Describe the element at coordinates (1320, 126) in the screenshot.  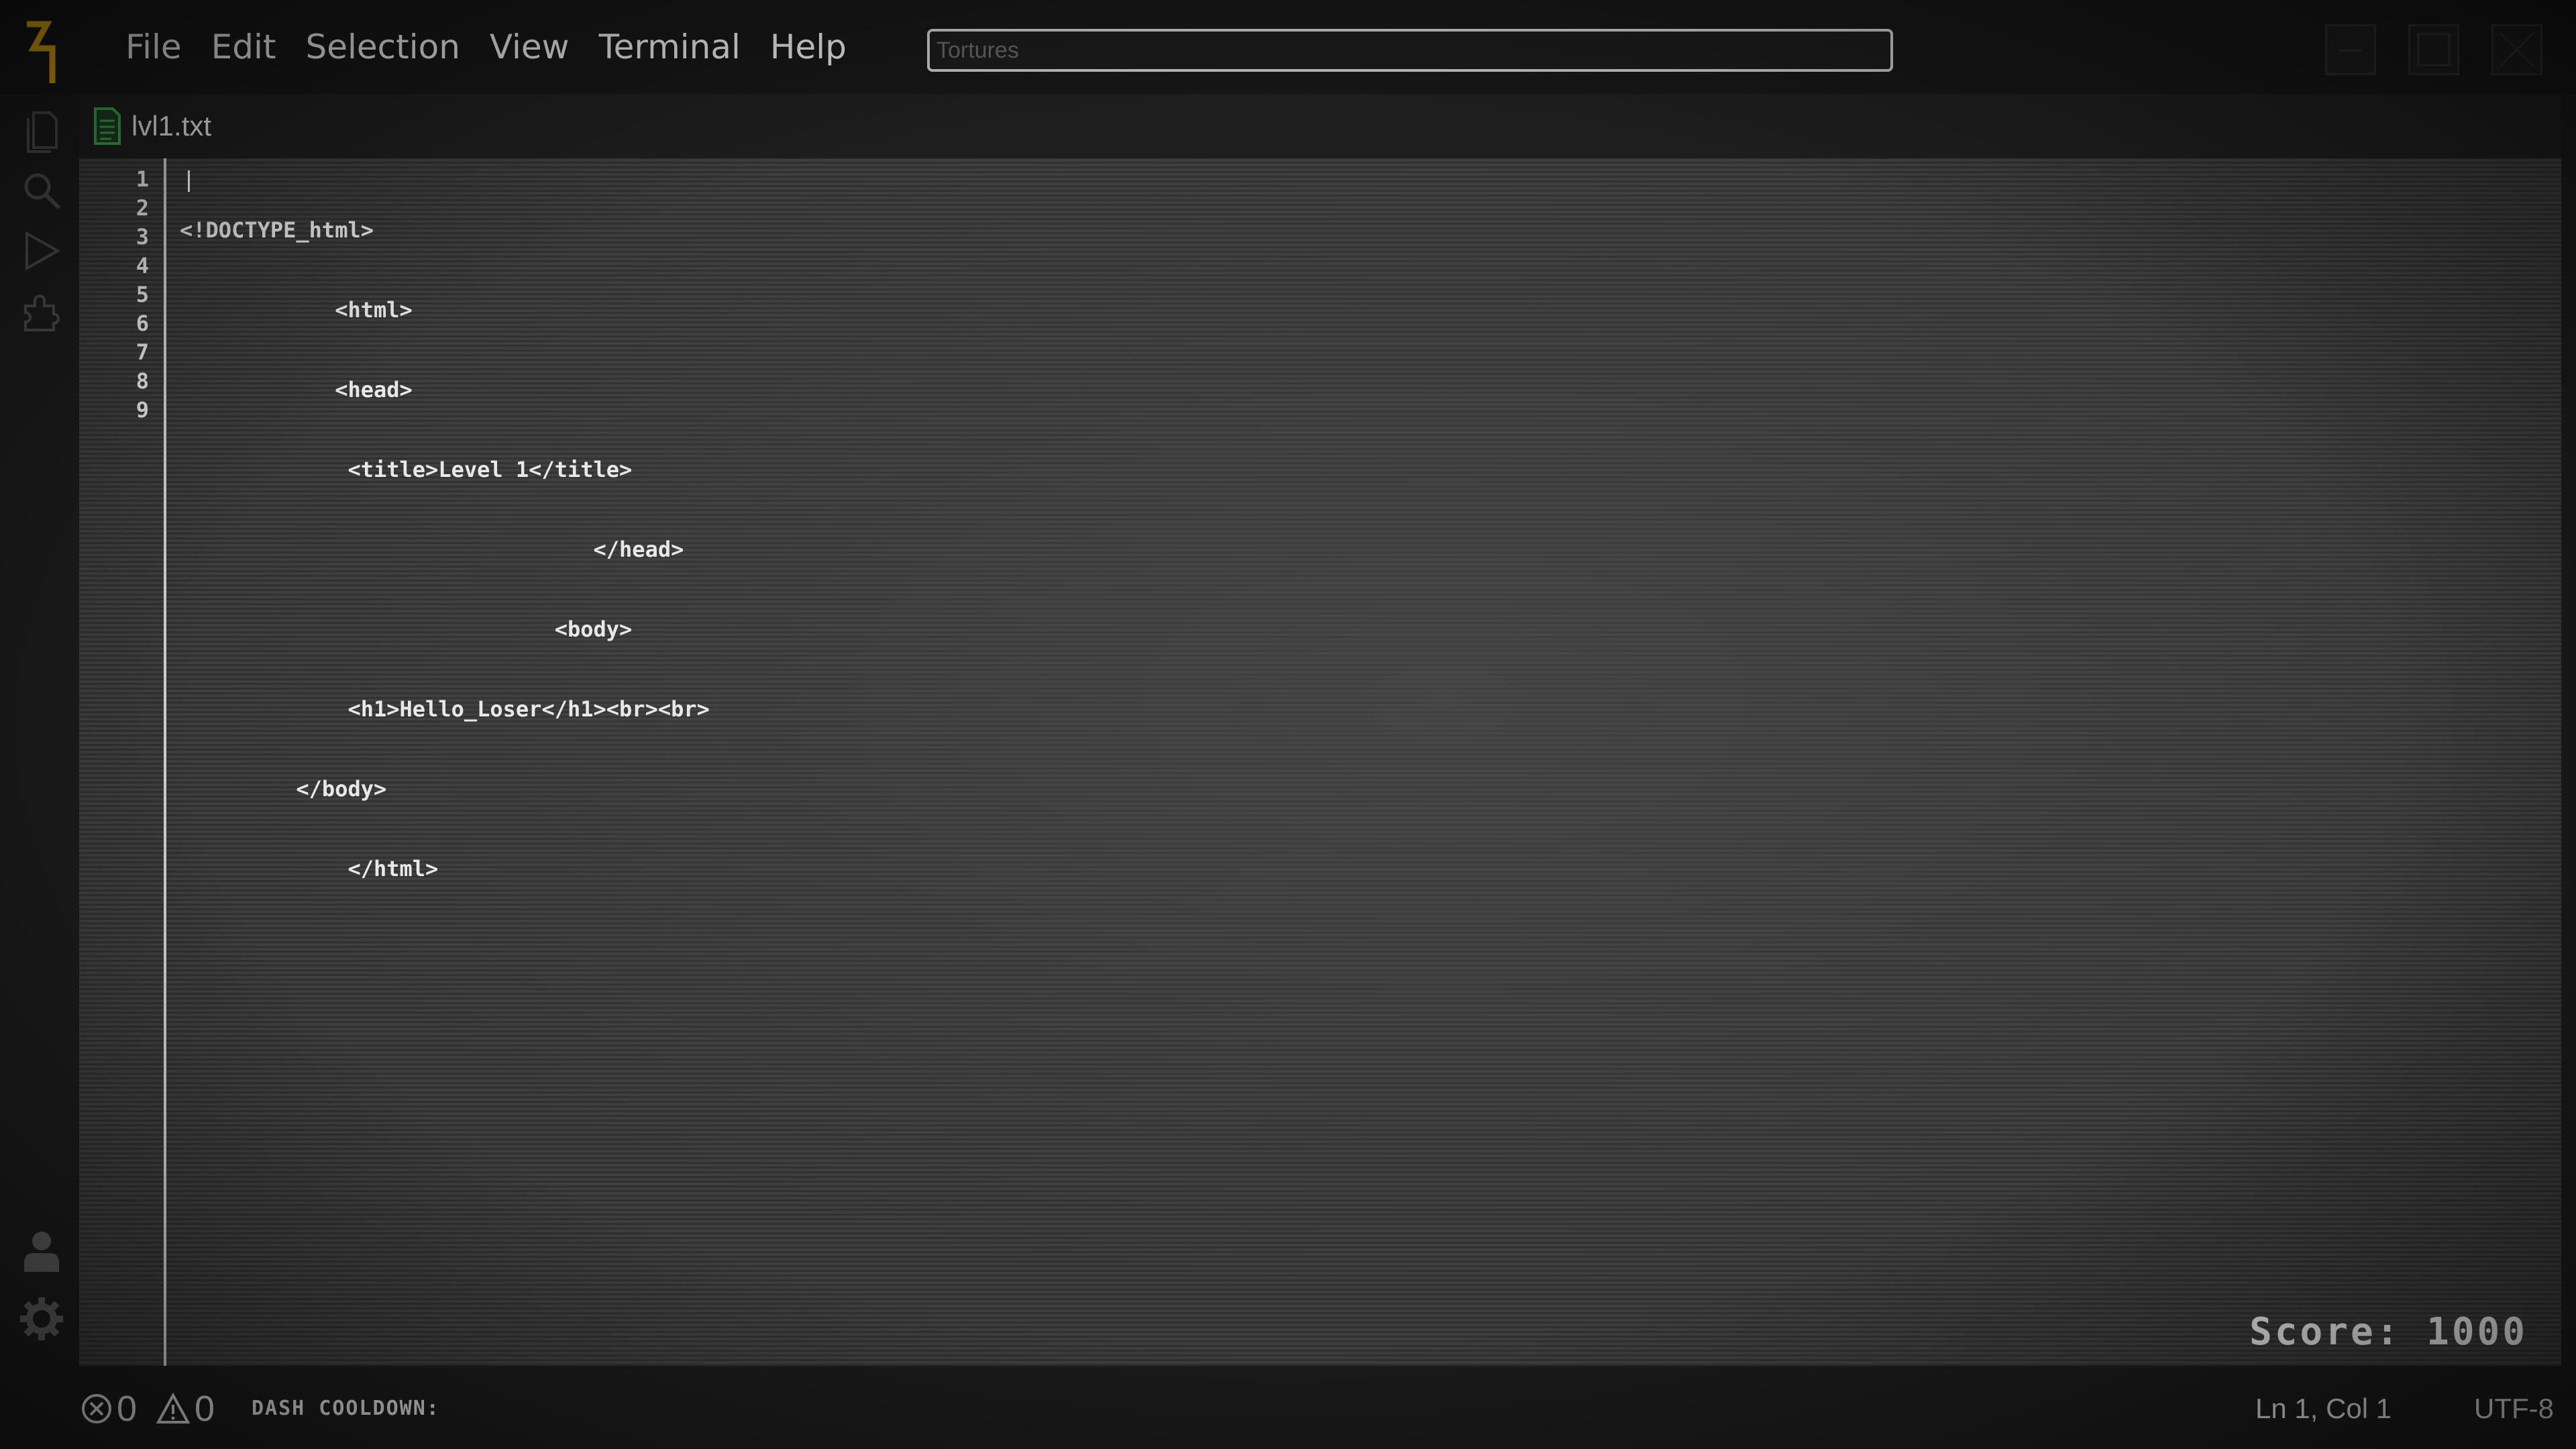
I see `tab-strip: lvl1.txt` at that location.